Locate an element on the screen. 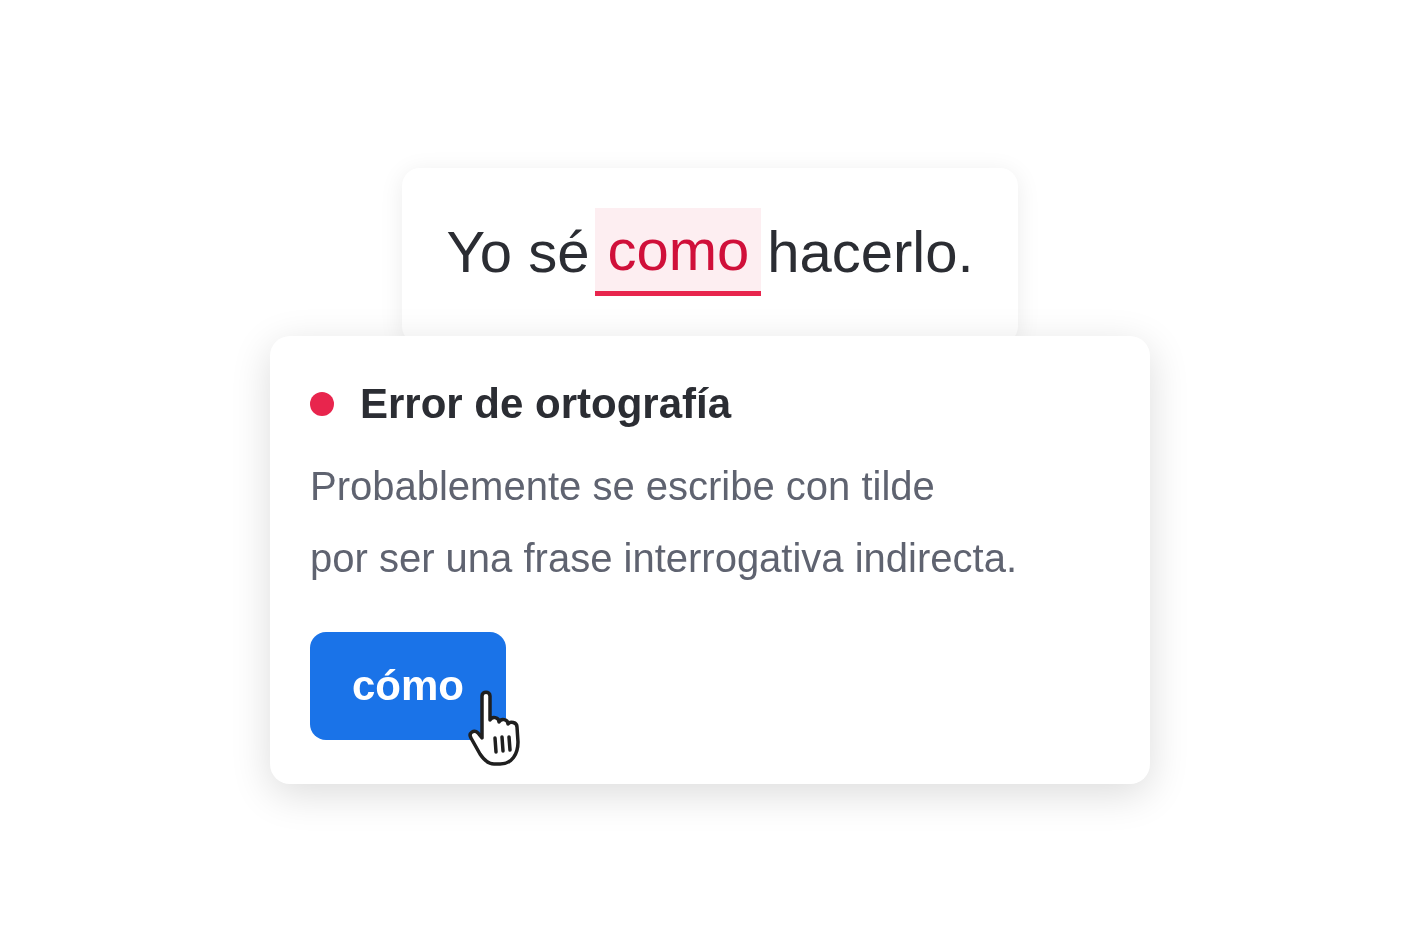 The image size is (1420, 952). error-description: Probablemente se escribe con tilde por ser una frase interrogativa indirecta. is located at coordinates (664, 522).